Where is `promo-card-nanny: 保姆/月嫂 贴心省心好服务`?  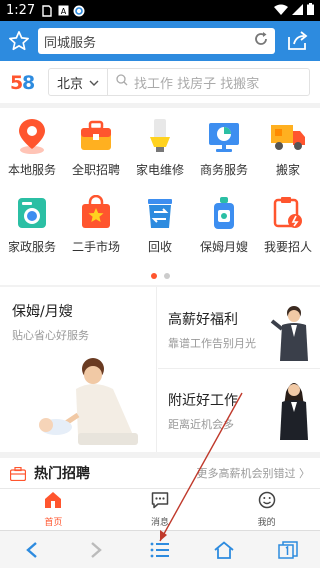
promo-card-nanny: 保姆/月嫂 贴心省心好服务 is located at coordinates (78, 369).